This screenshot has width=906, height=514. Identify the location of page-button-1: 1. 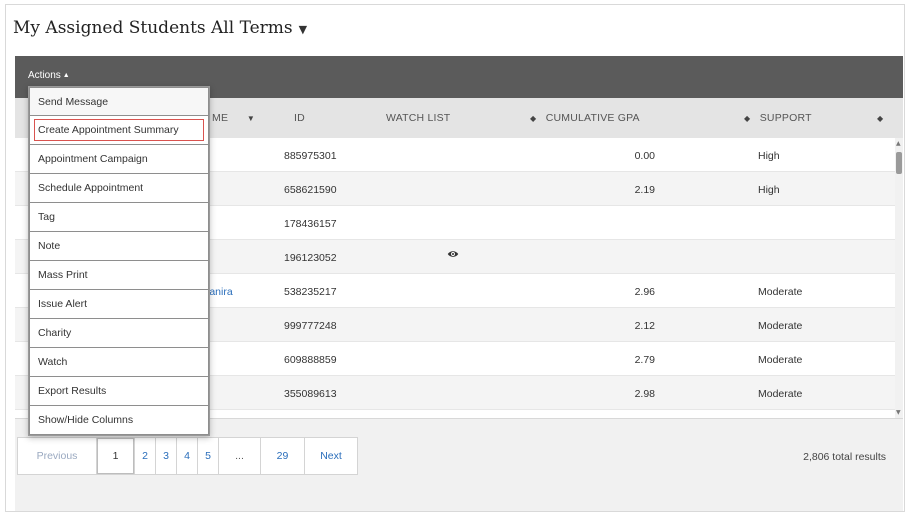
(116, 456).